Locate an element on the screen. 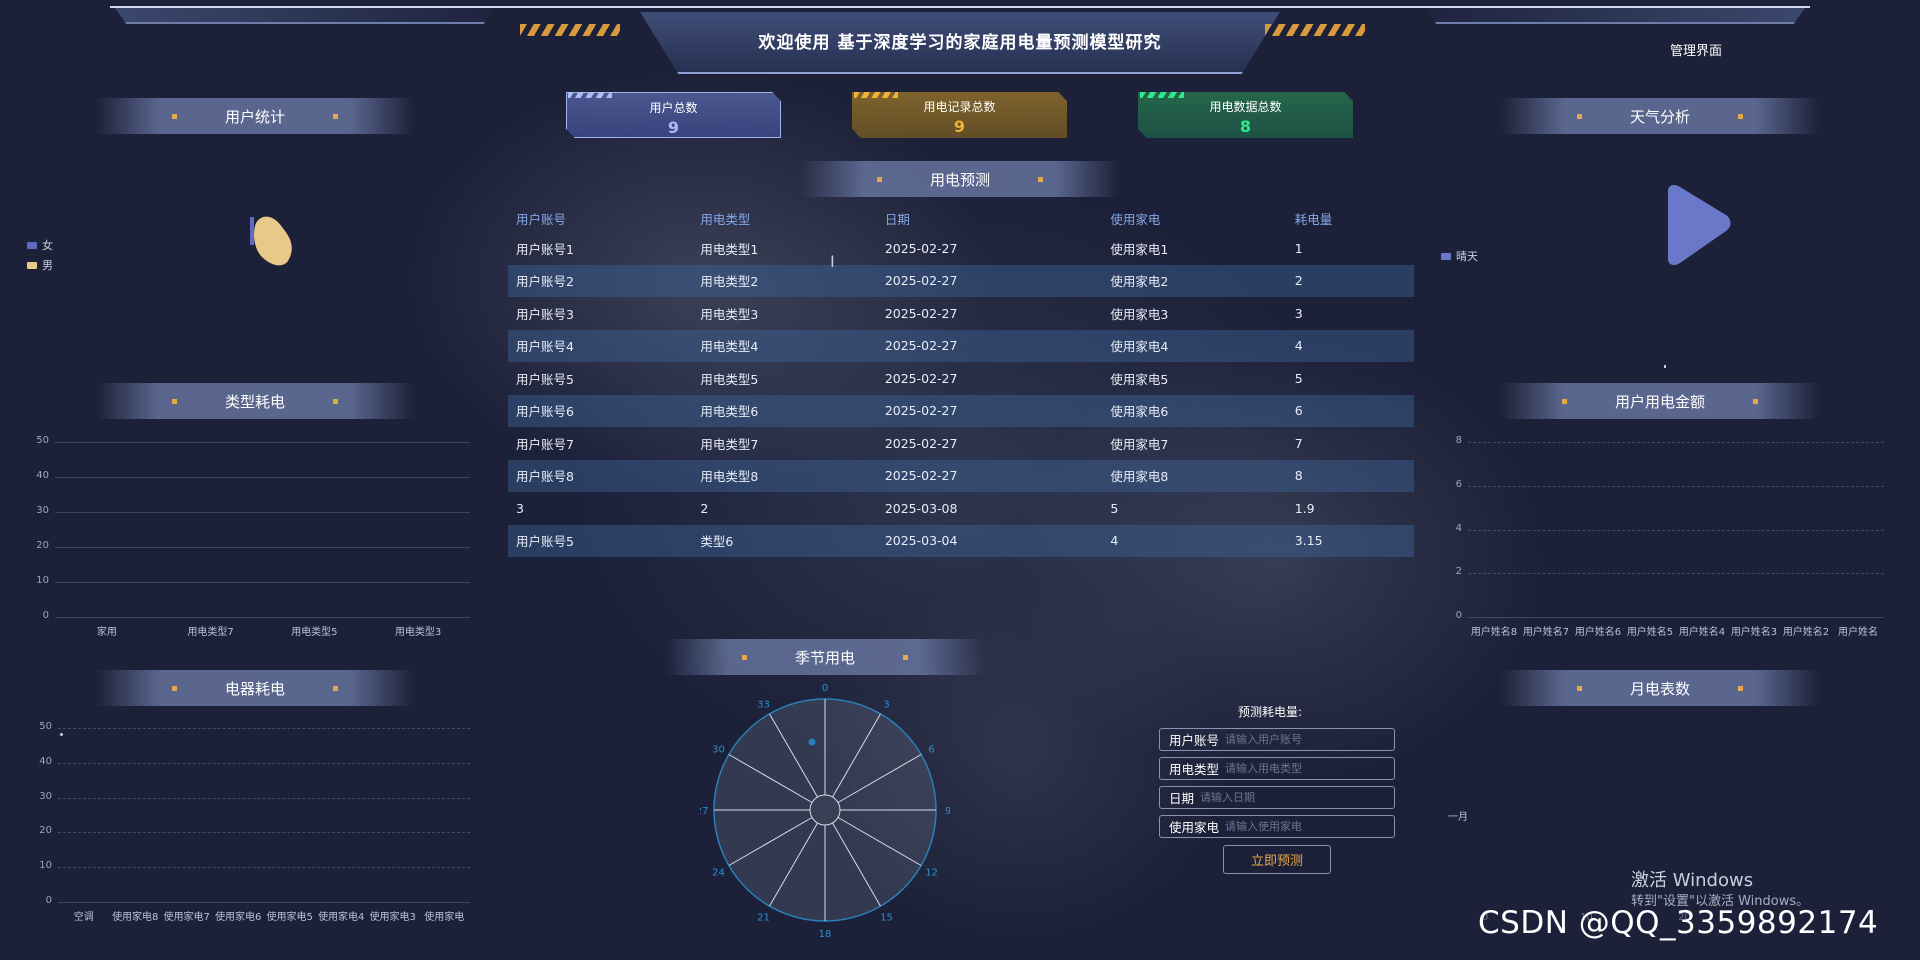  table-cell: 1.9 is located at coordinates (1304, 508).